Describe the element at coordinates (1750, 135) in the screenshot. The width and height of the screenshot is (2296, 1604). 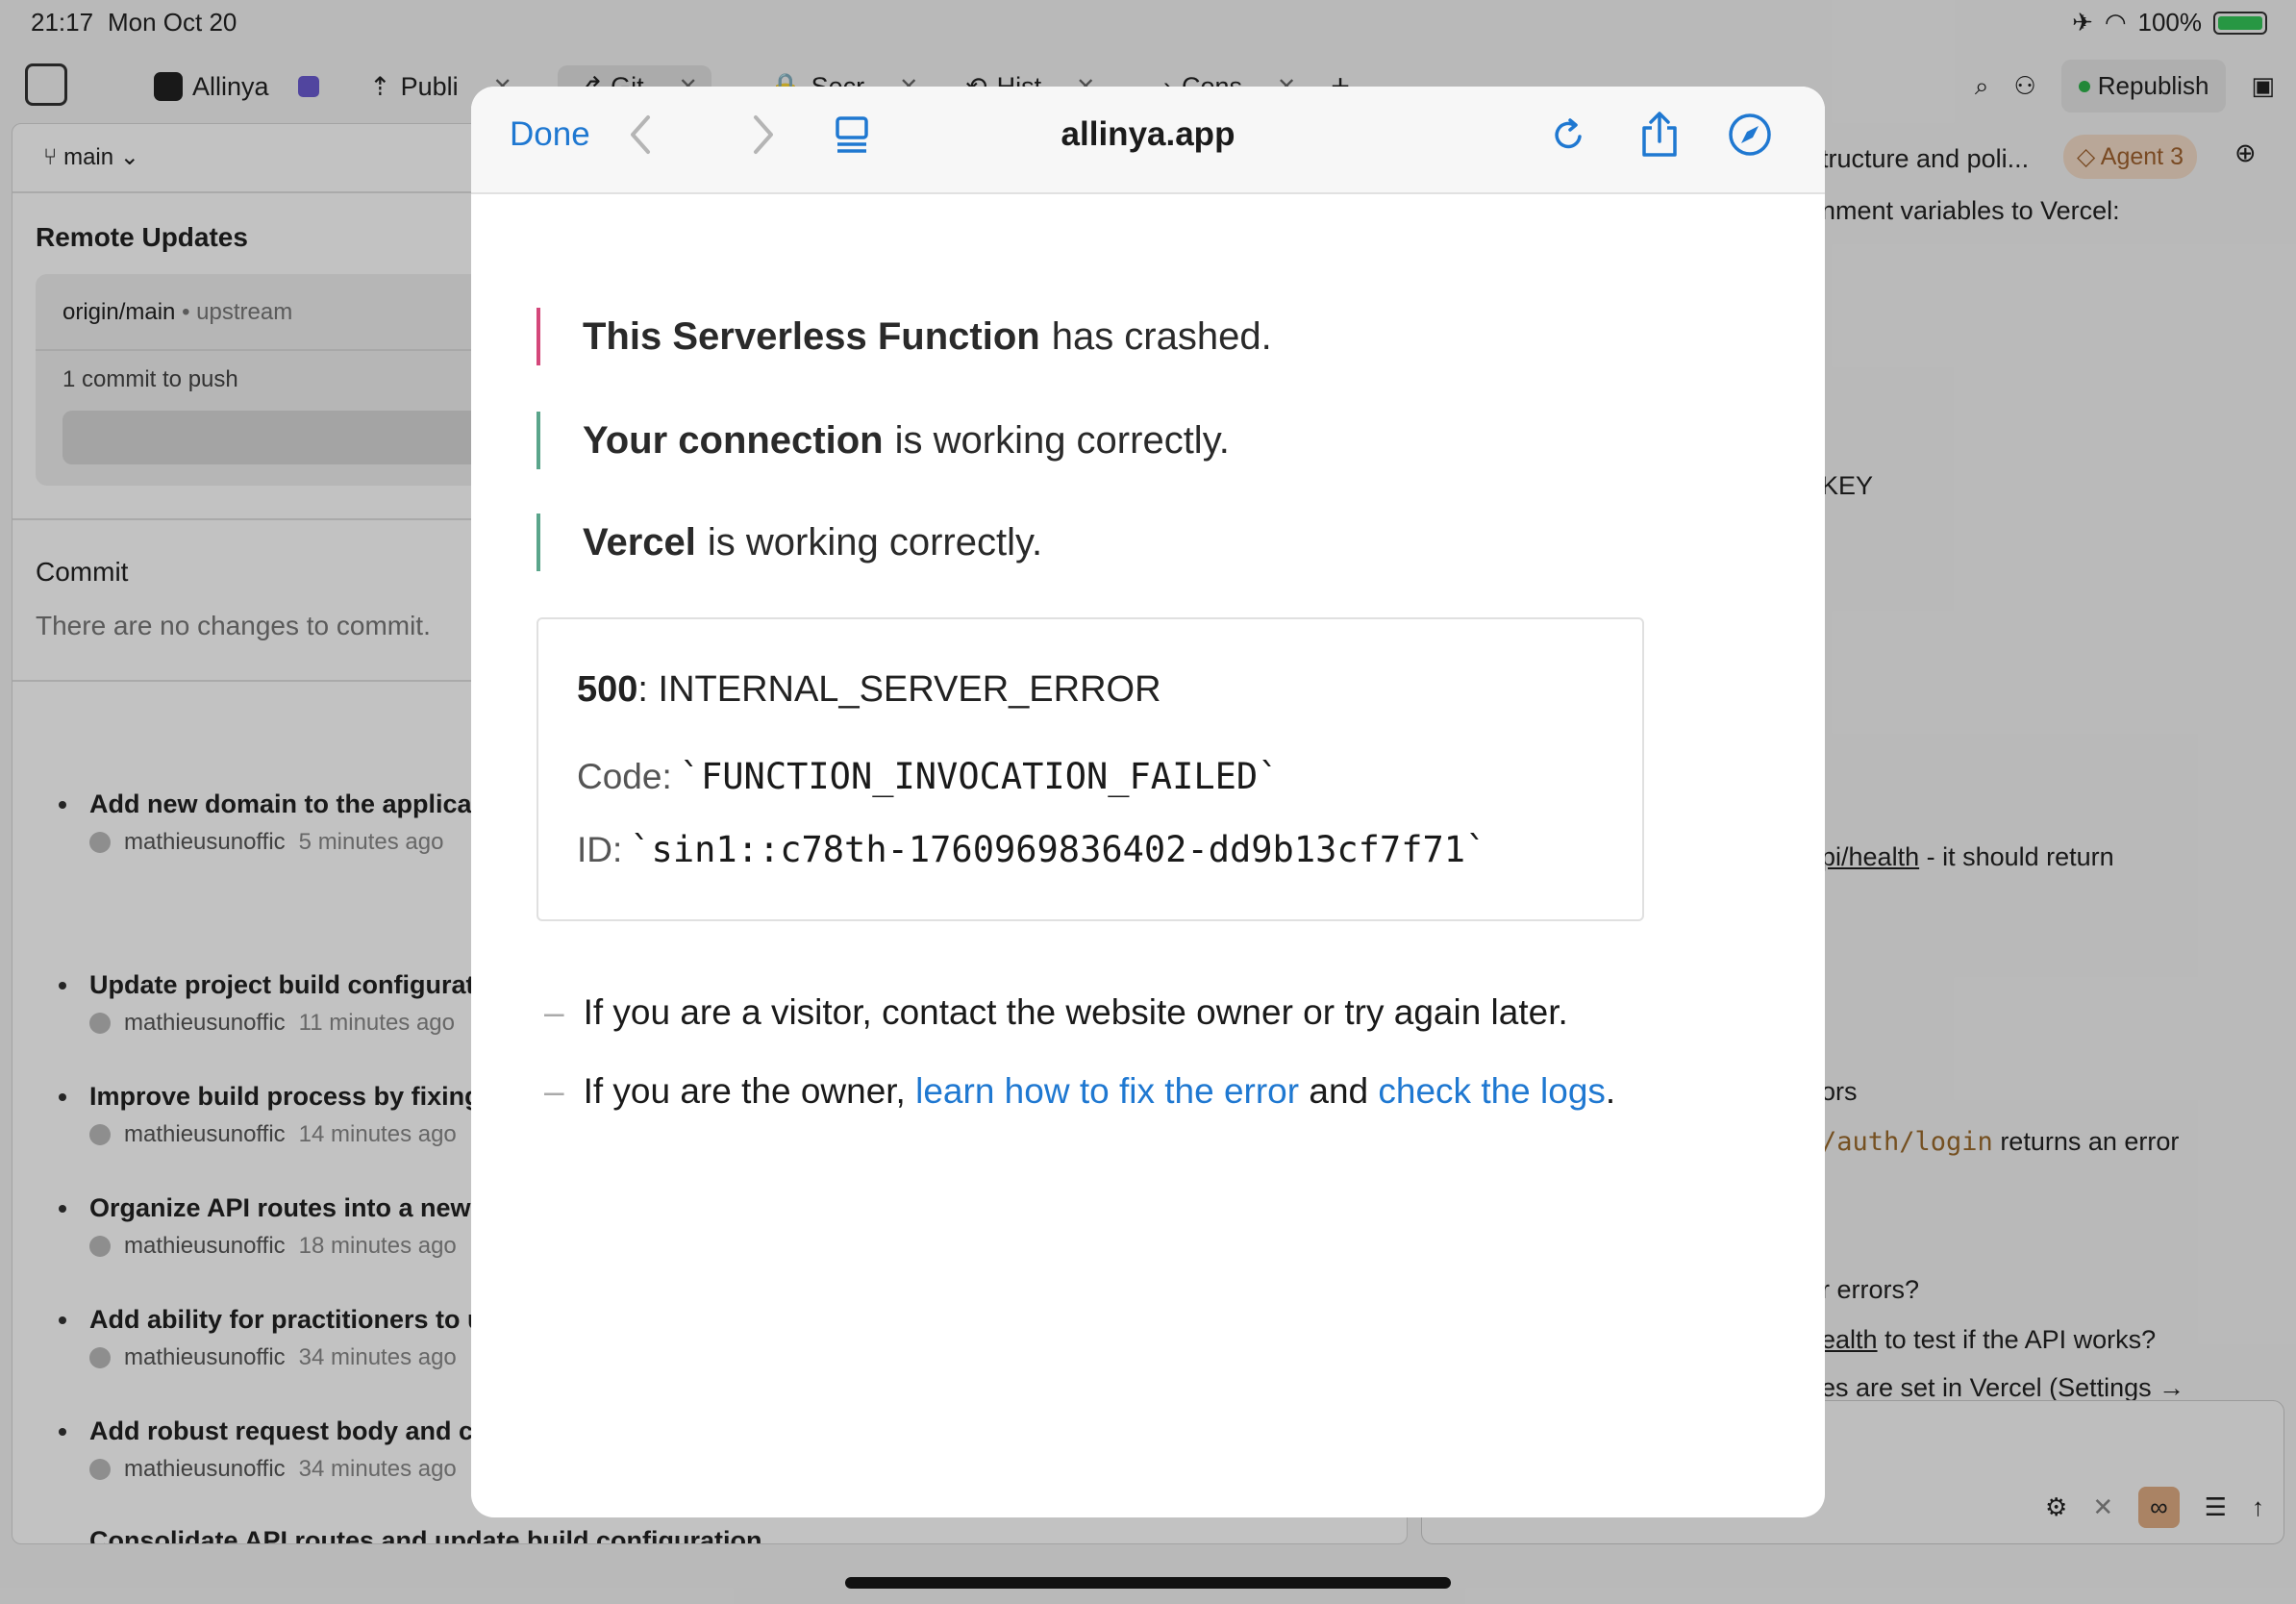
I see `safari-compass-icon` at that location.